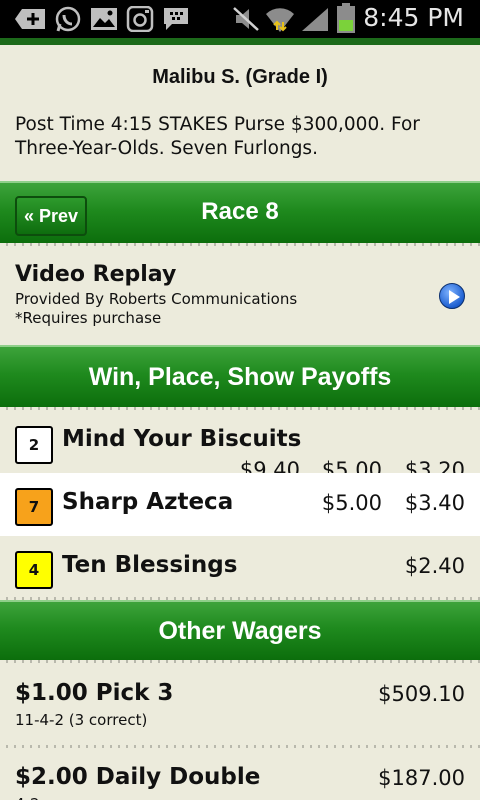 The height and width of the screenshot is (800, 480). What do you see at coordinates (96, 274) in the screenshot?
I see `video-replay-title: Video Replay` at bounding box center [96, 274].